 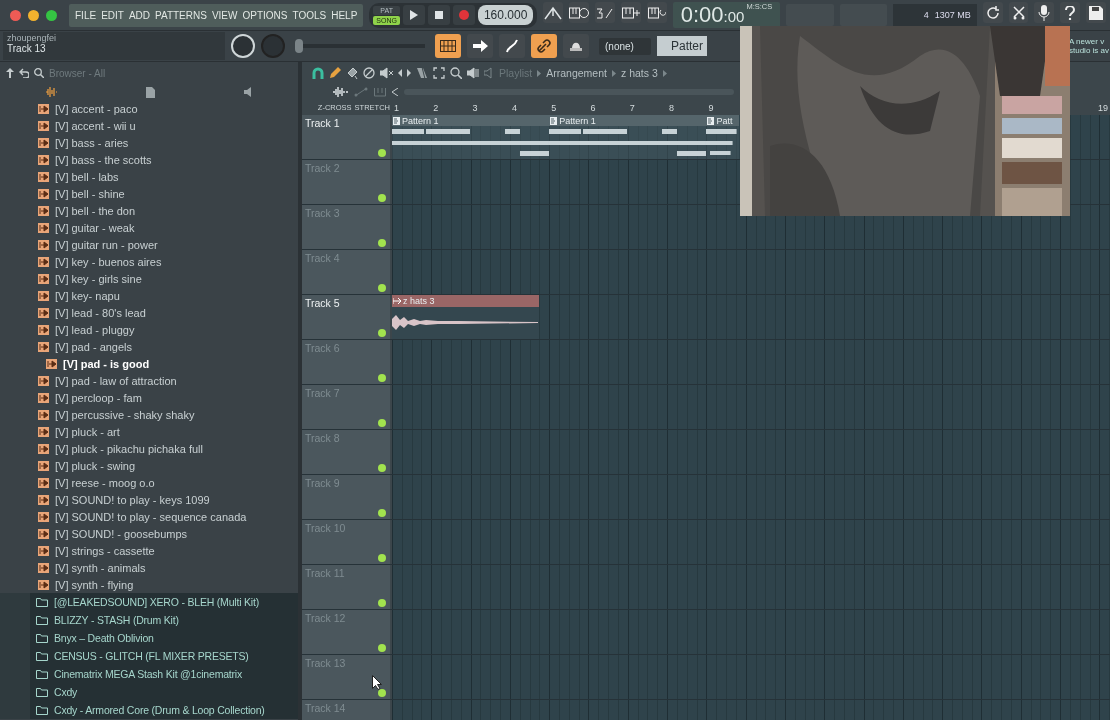 What do you see at coordinates (639, 73) in the screenshot?
I see `breadcrumb-item: z hats 3` at bounding box center [639, 73].